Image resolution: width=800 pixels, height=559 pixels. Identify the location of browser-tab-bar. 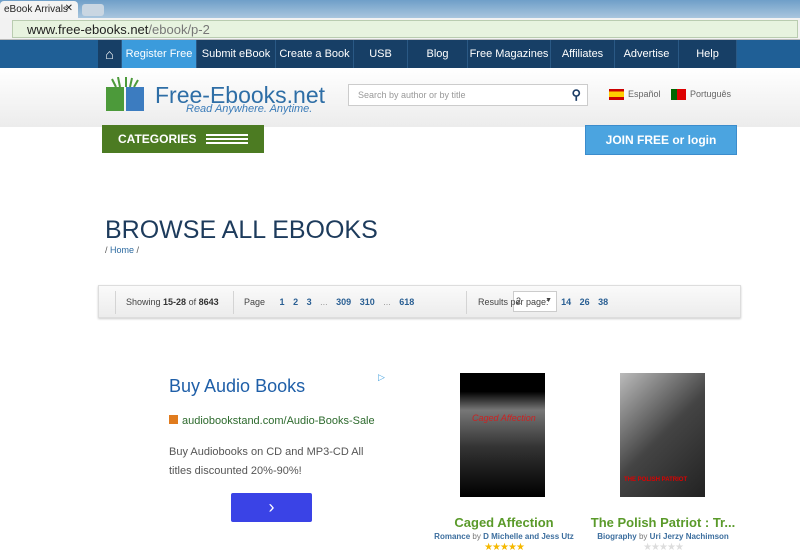
(400, 9).